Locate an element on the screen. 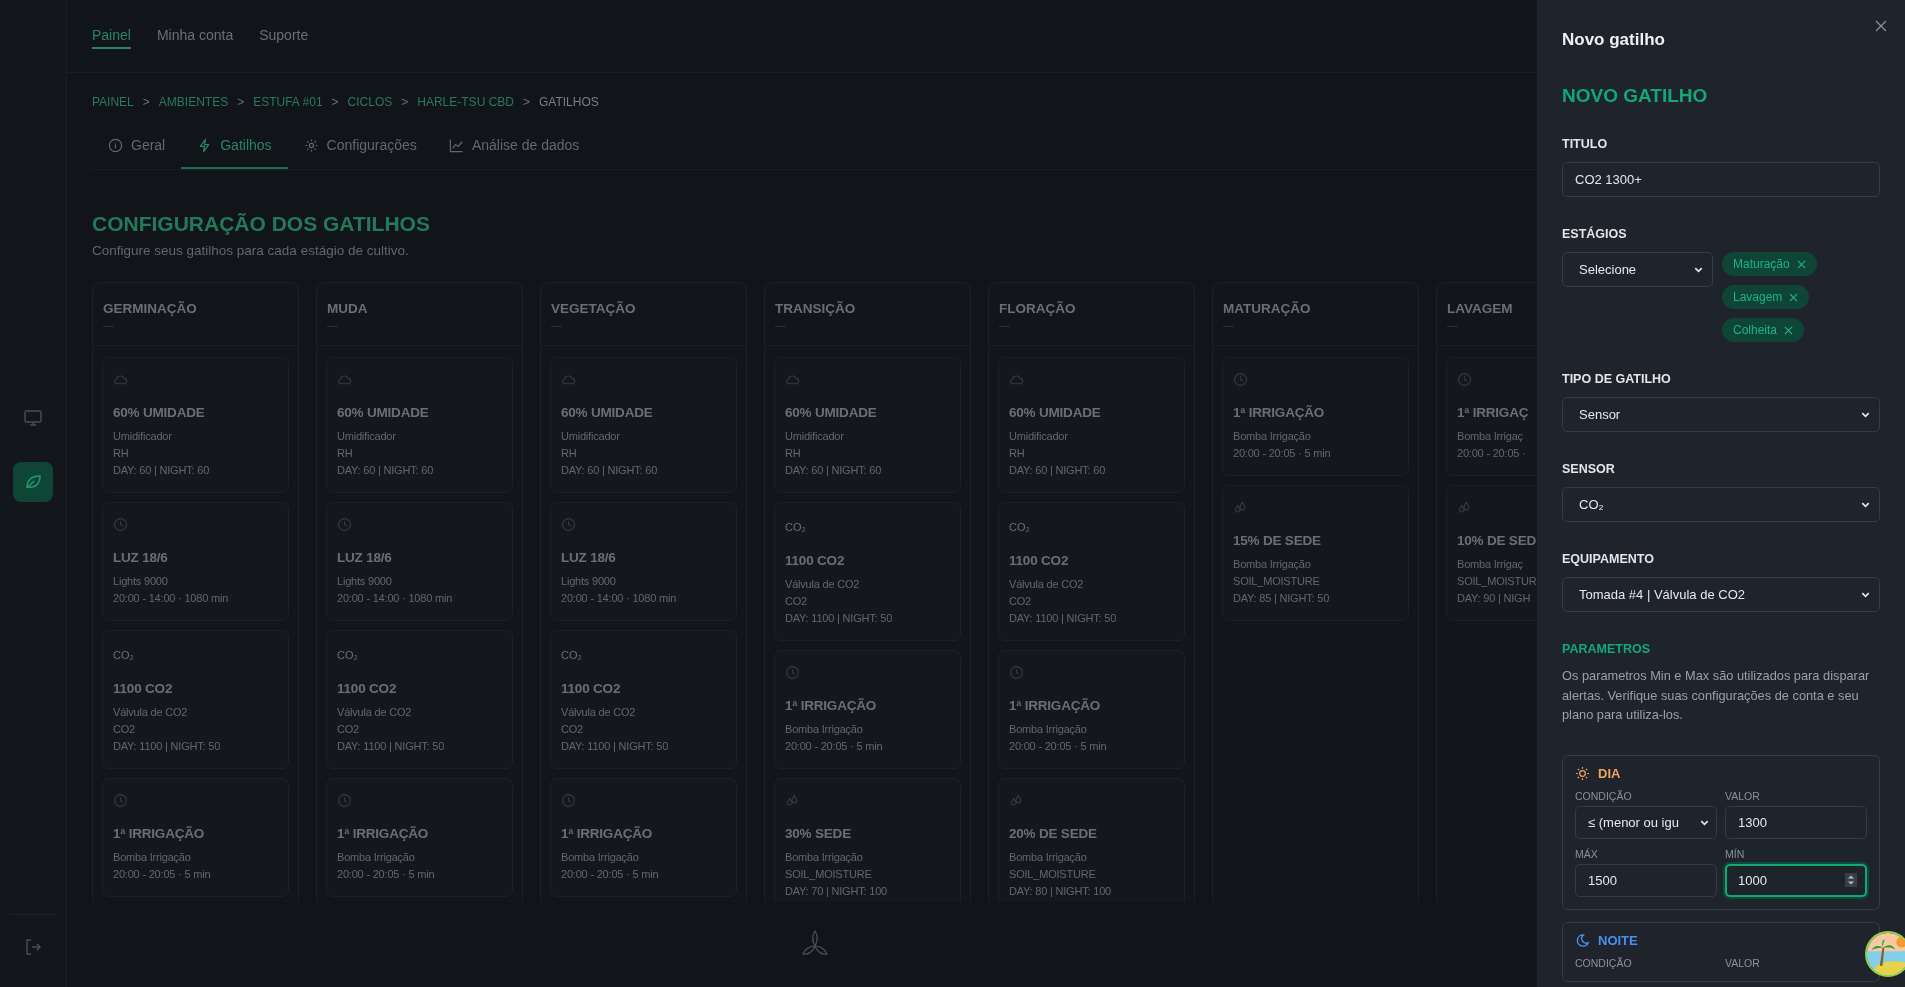 The width and height of the screenshot is (1905, 987). tab: Gatilhos is located at coordinates (234, 148).